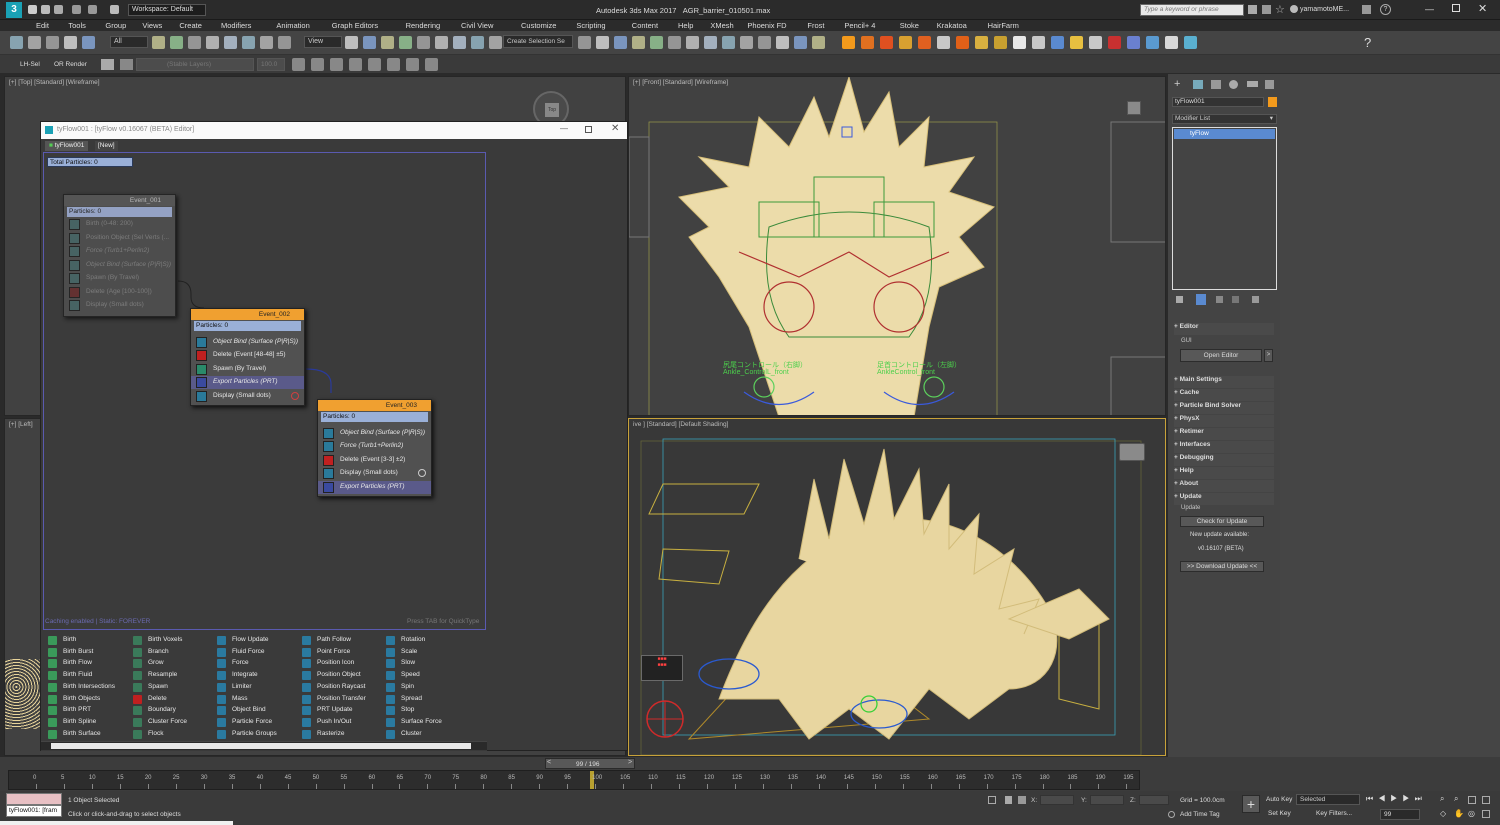 Image resolution: width=1500 pixels, height=825 pixels. What do you see at coordinates (1218, 102) in the screenshot?
I see `object-name-field: tyFlow001` at bounding box center [1218, 102].